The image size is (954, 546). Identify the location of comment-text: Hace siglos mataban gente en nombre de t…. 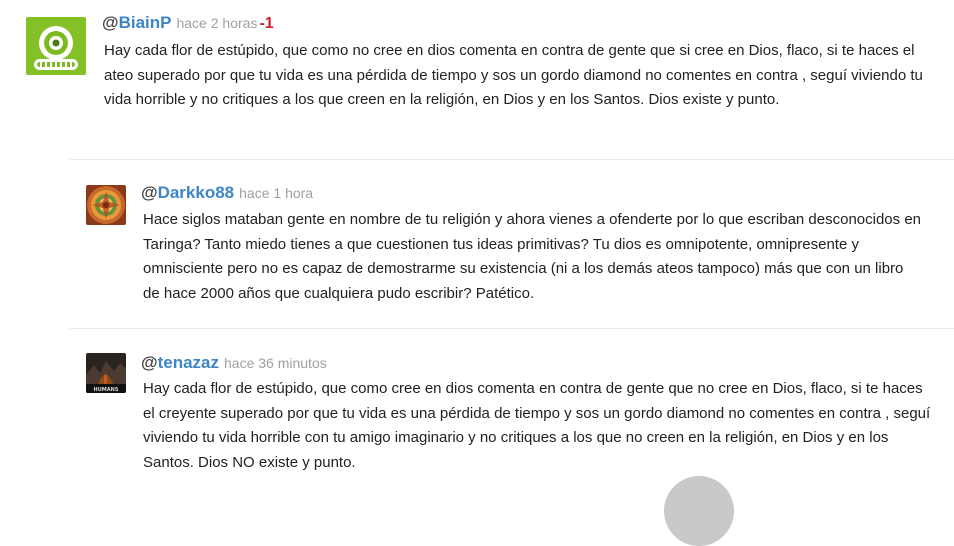
(532, 256).